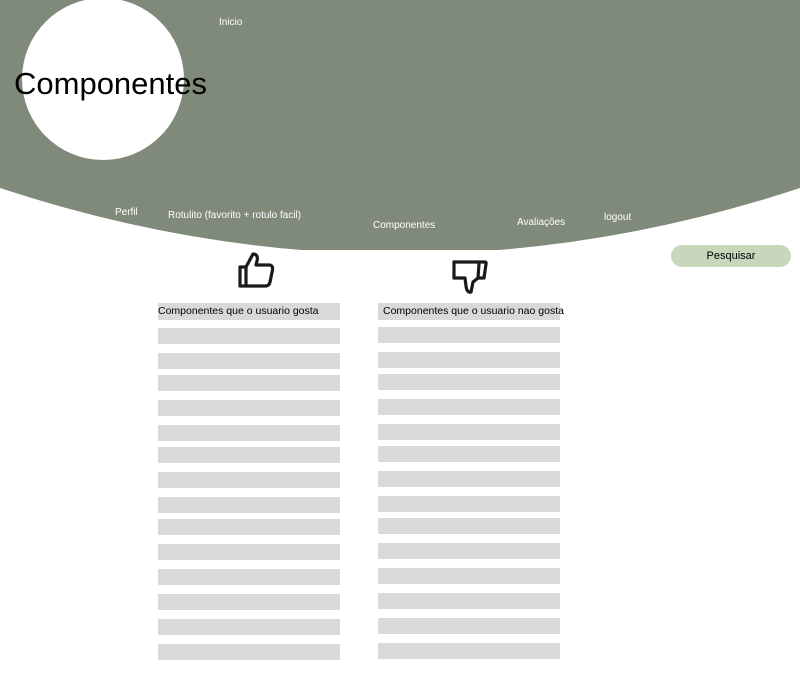  Describe the element at coordinates (617, 218) in the screenshot. I see `nav-logout: logout` at that location.